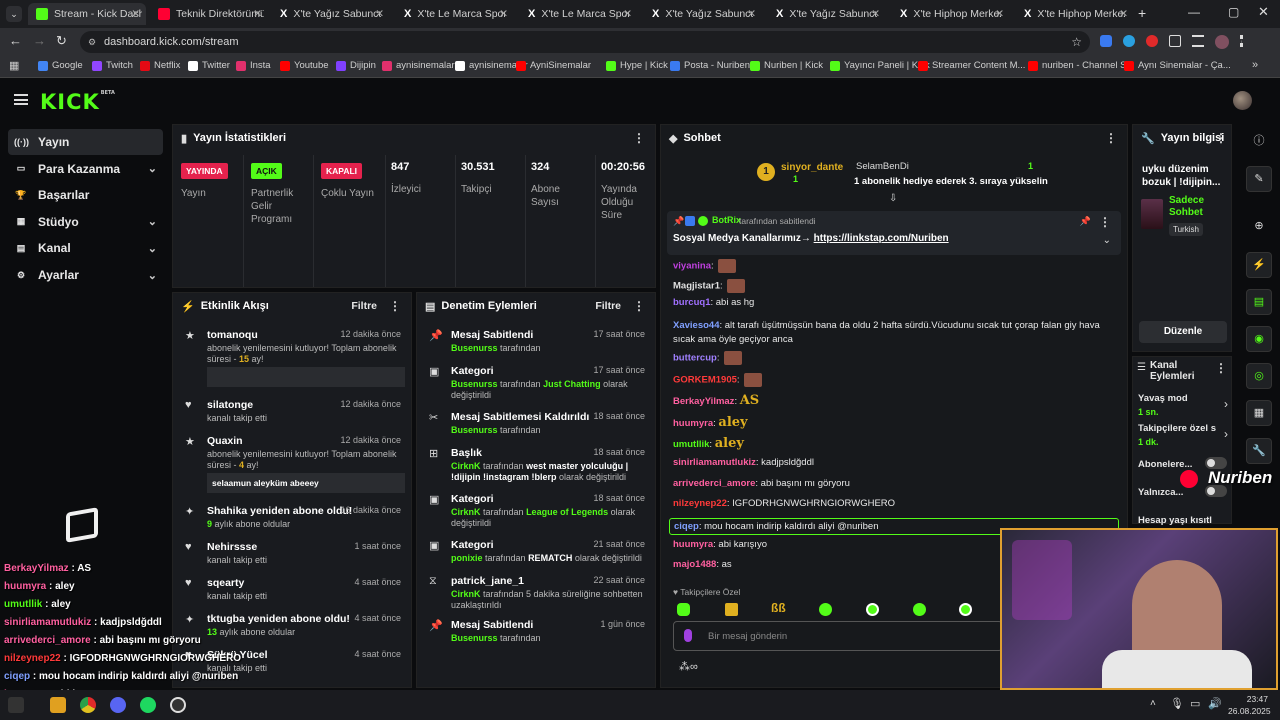 This screenshot has width=1280, height=720. Describe the element at coordinates (709, 286) in the screenshot. I see `chat-message: Magjistar1:` at that location.